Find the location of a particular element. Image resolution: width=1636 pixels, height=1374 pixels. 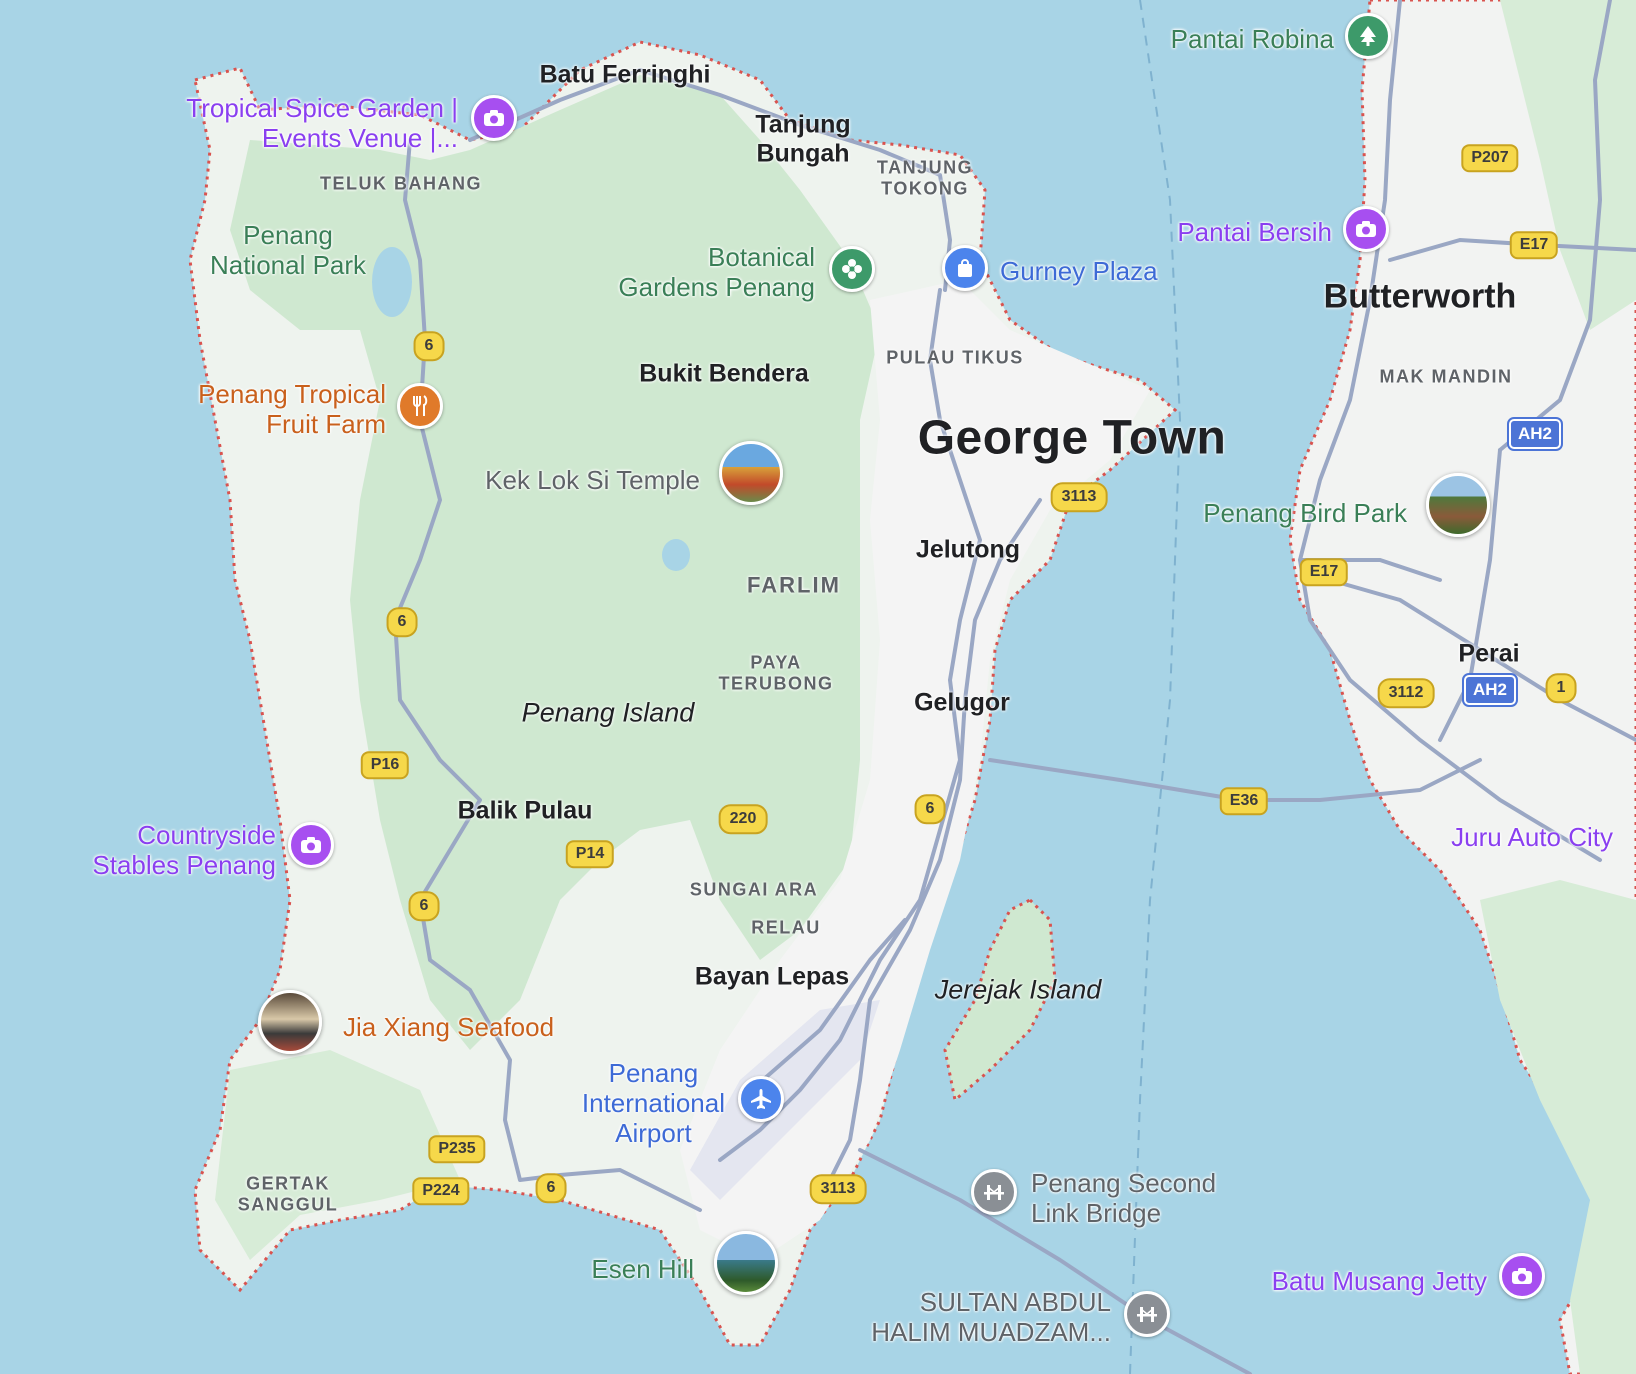

place-label-bukit-bendera: Bukit Bendera is located at coordinates (724, 373).